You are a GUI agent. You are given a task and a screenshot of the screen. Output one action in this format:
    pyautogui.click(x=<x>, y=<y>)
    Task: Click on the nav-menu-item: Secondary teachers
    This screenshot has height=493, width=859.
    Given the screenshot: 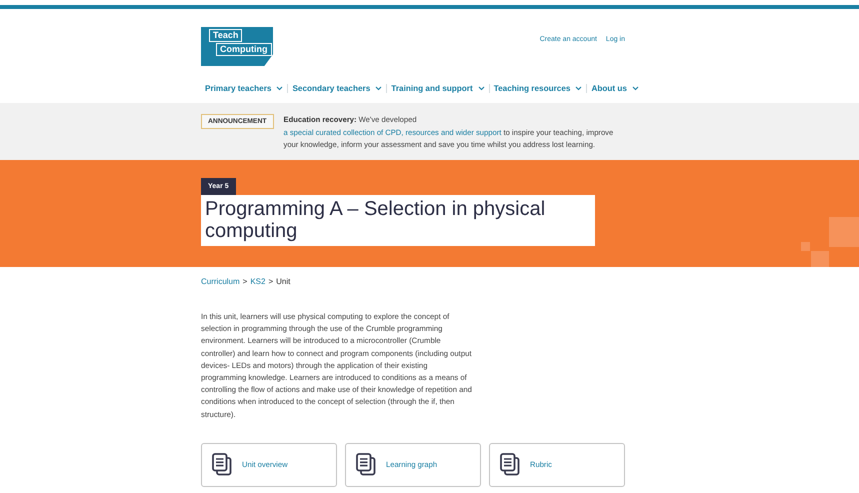 What is the action you would take?
    pyautogui.click(x=337, y=88)
    